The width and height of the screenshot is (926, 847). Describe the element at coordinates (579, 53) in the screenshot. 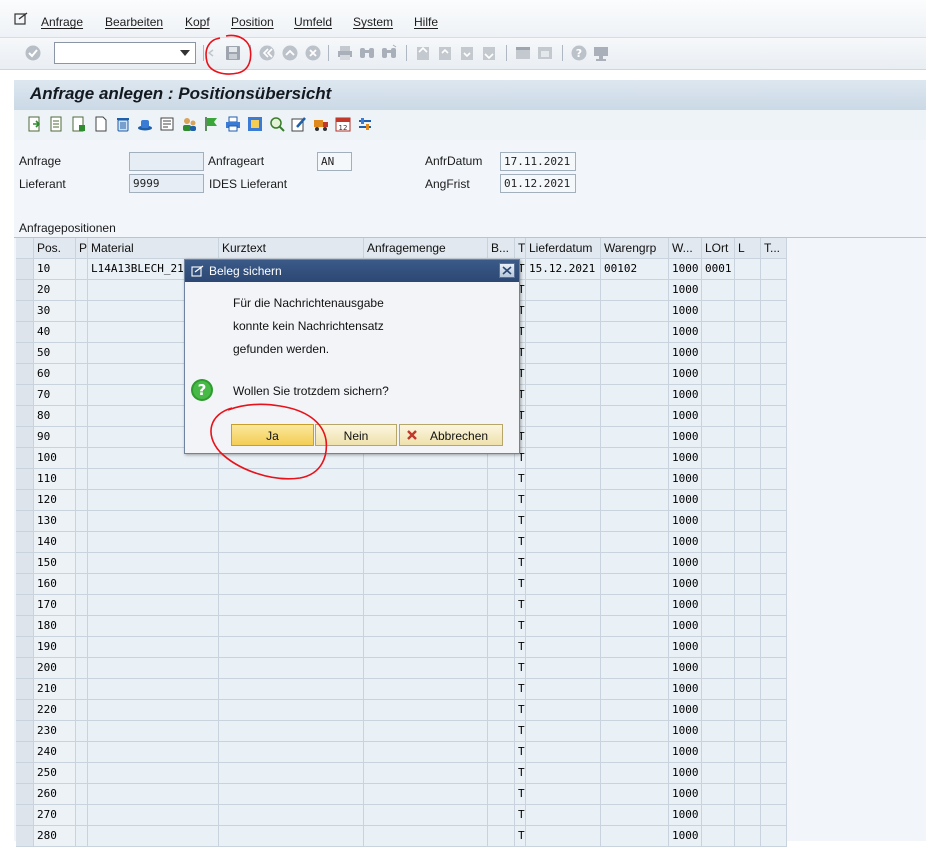

I see `help-icon: ?` at that location.